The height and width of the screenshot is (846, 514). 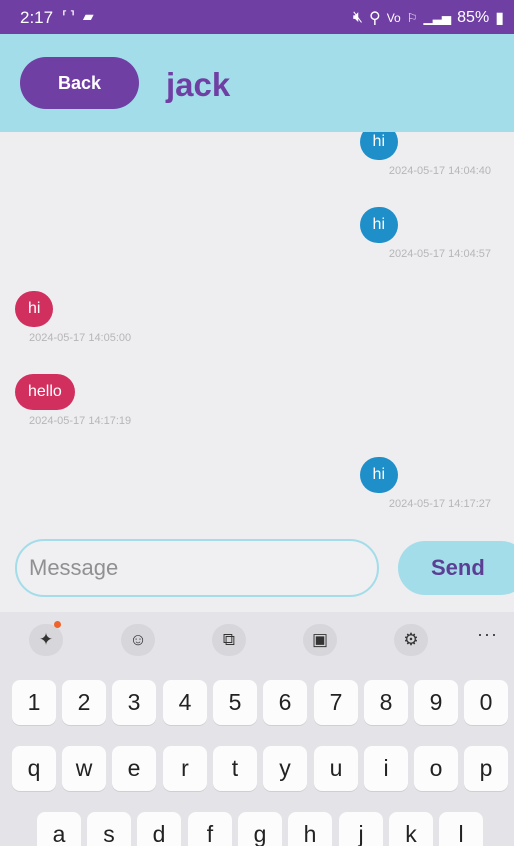 What do you see at coordinates (456, 568) in the screenshot?
I see `send-button: Send` at bounding box center [456, 568].